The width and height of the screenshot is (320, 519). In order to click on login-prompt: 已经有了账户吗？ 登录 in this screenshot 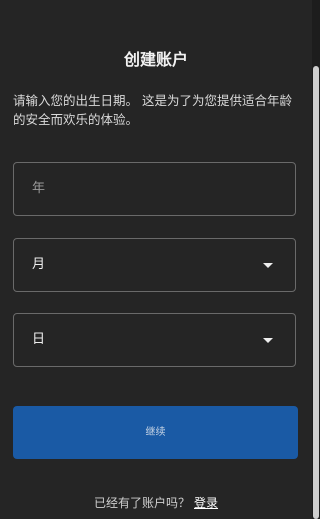, I will do `click(156, 502)`.